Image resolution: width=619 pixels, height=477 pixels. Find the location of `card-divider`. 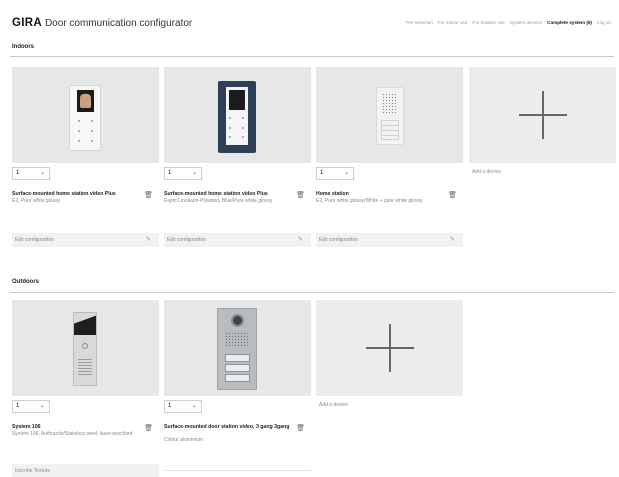

card-divider is located at coordinates (237, 470).